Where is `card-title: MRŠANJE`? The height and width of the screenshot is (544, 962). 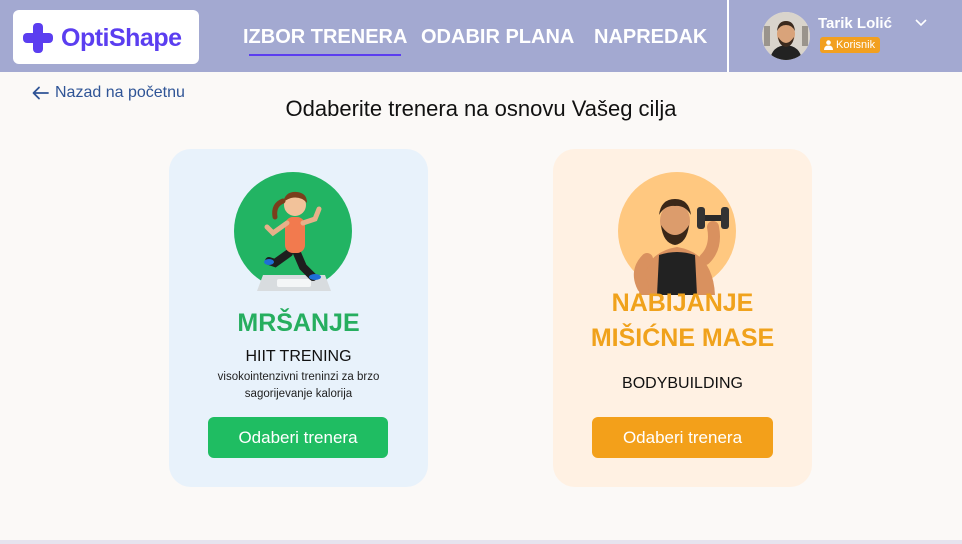 card-title: MRŠANJE is located at coordinates (298, 323).